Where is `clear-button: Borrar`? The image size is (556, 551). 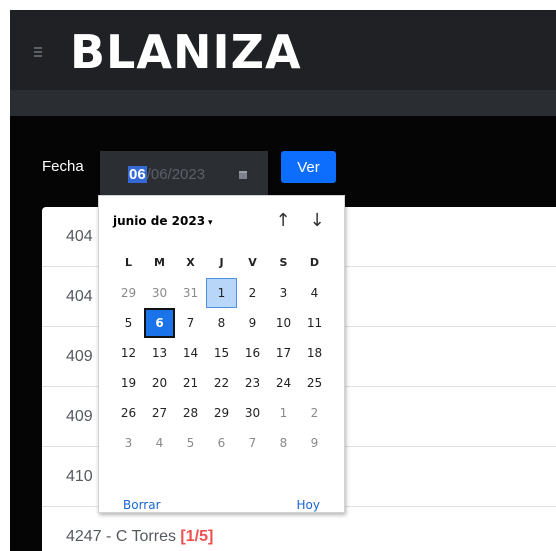
clear-button: Borrar is located at coordinates (142, 505).